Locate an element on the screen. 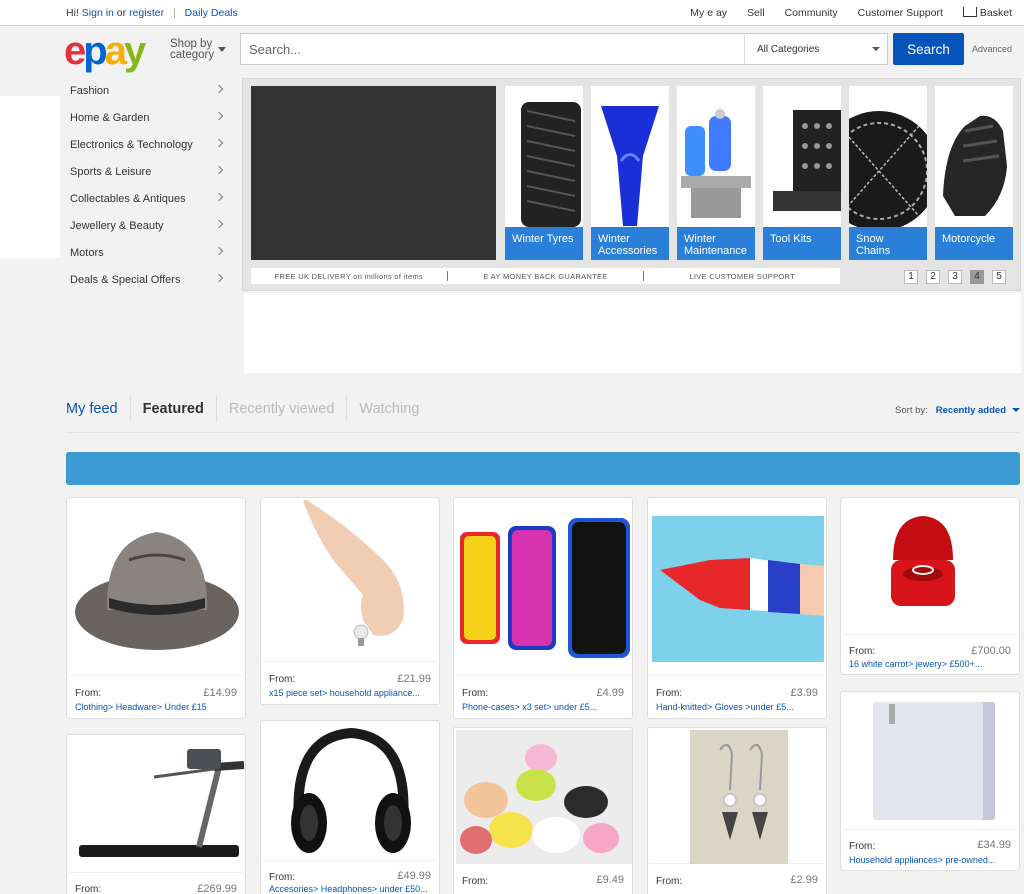  product-card: From: £269.99 is located at coordinates (156, 814).